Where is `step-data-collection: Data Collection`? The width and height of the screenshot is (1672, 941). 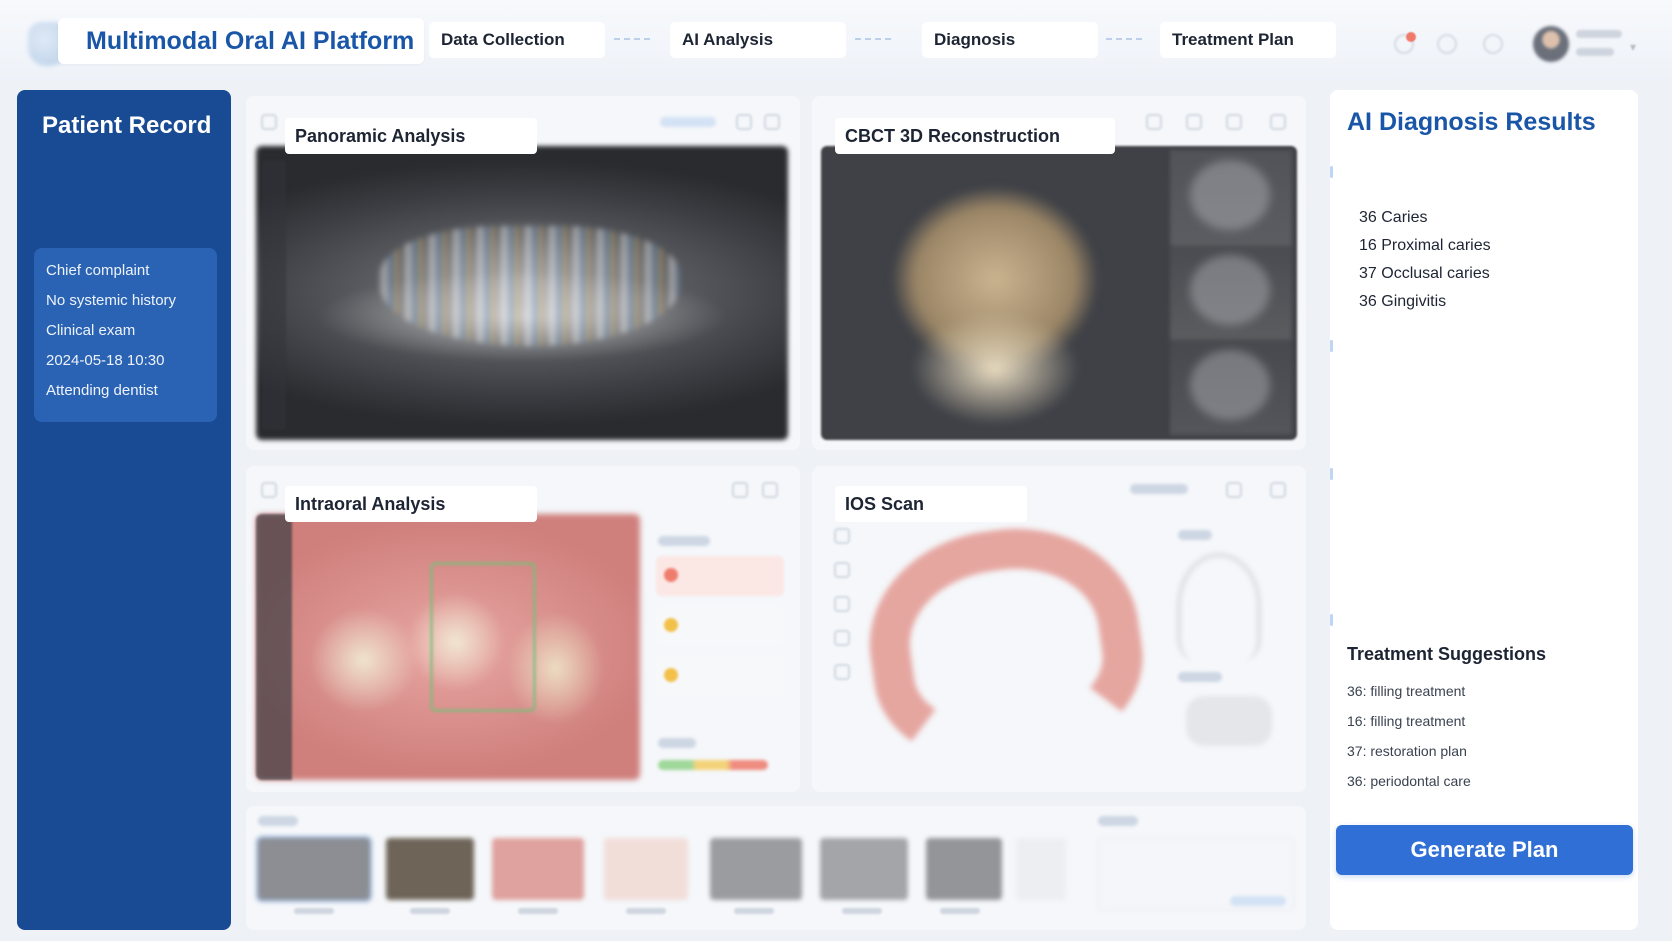
step-data-collection: Data Collection is located at coordinates (517, 40).